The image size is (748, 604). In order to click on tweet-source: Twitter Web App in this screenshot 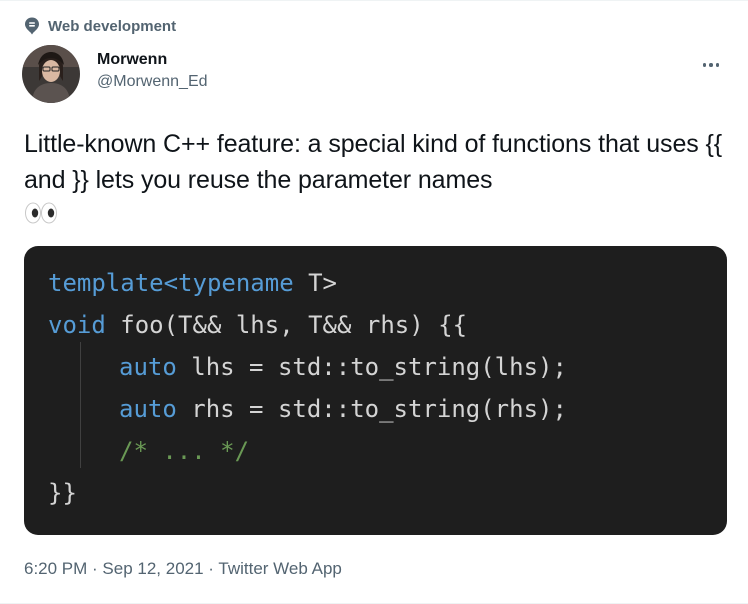, I will do `click(279, 568)`.